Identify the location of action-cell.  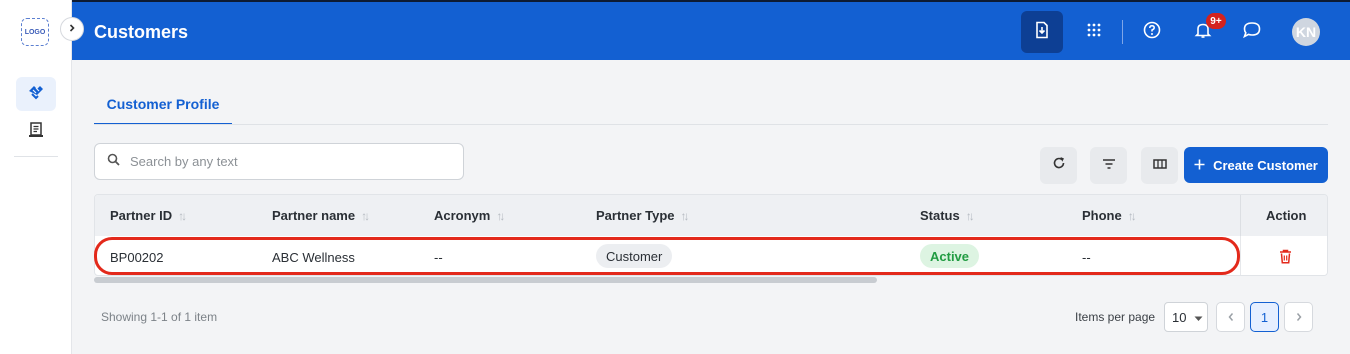
(1283, 255).